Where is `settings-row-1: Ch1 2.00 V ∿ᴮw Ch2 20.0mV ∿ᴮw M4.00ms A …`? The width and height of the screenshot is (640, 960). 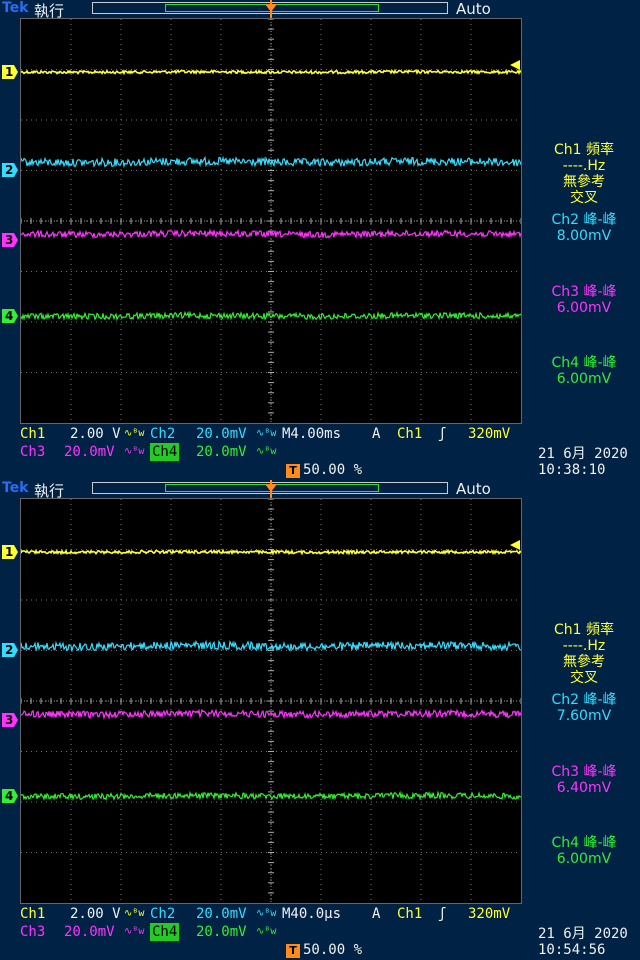 settings-row-1: Ch1 2.00 V ∿ᴮw Ch2 20.0mV ∿ᴮw M4.00ms A … is located at coordinates (320, 434).